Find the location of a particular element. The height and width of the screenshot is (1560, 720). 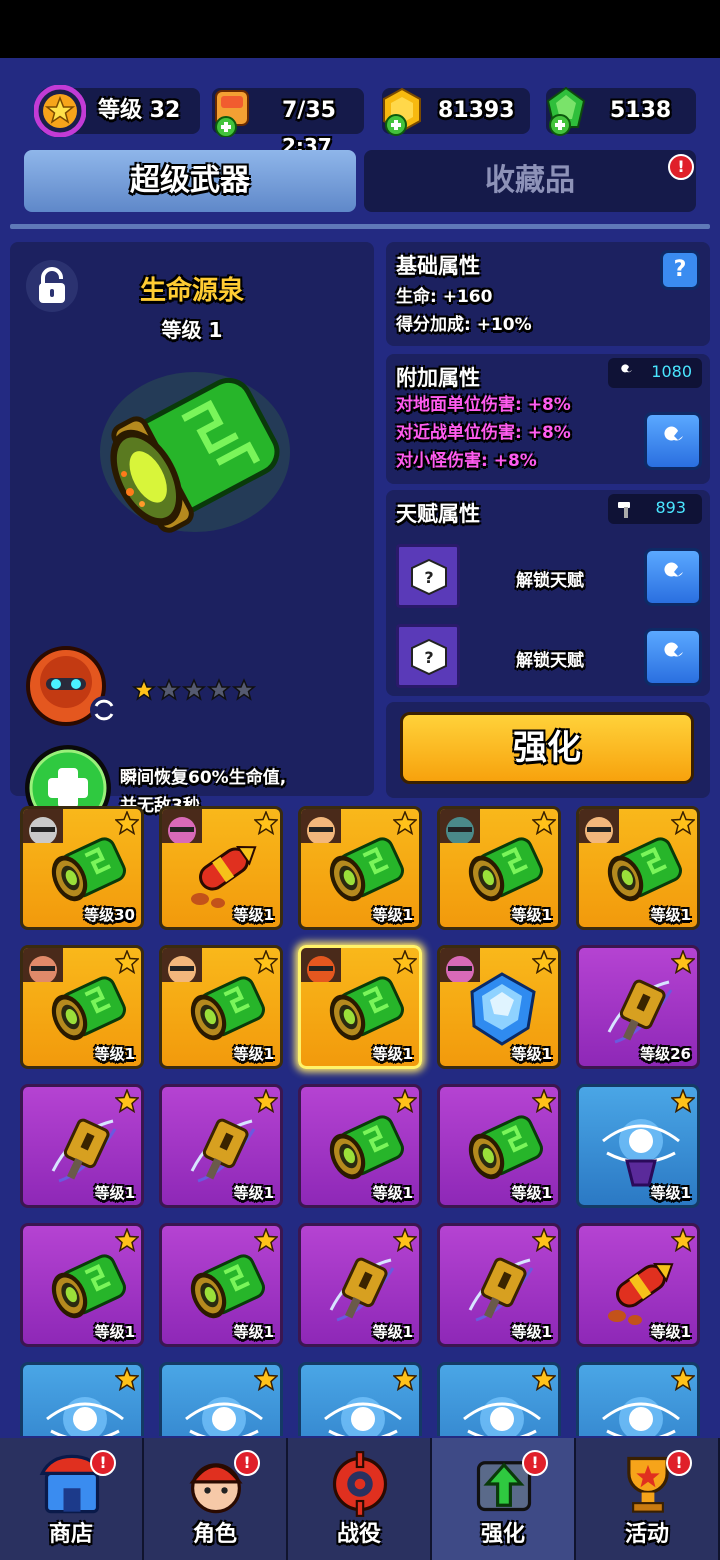

gold-panel: 81393 is located at coordinates (456, 111).